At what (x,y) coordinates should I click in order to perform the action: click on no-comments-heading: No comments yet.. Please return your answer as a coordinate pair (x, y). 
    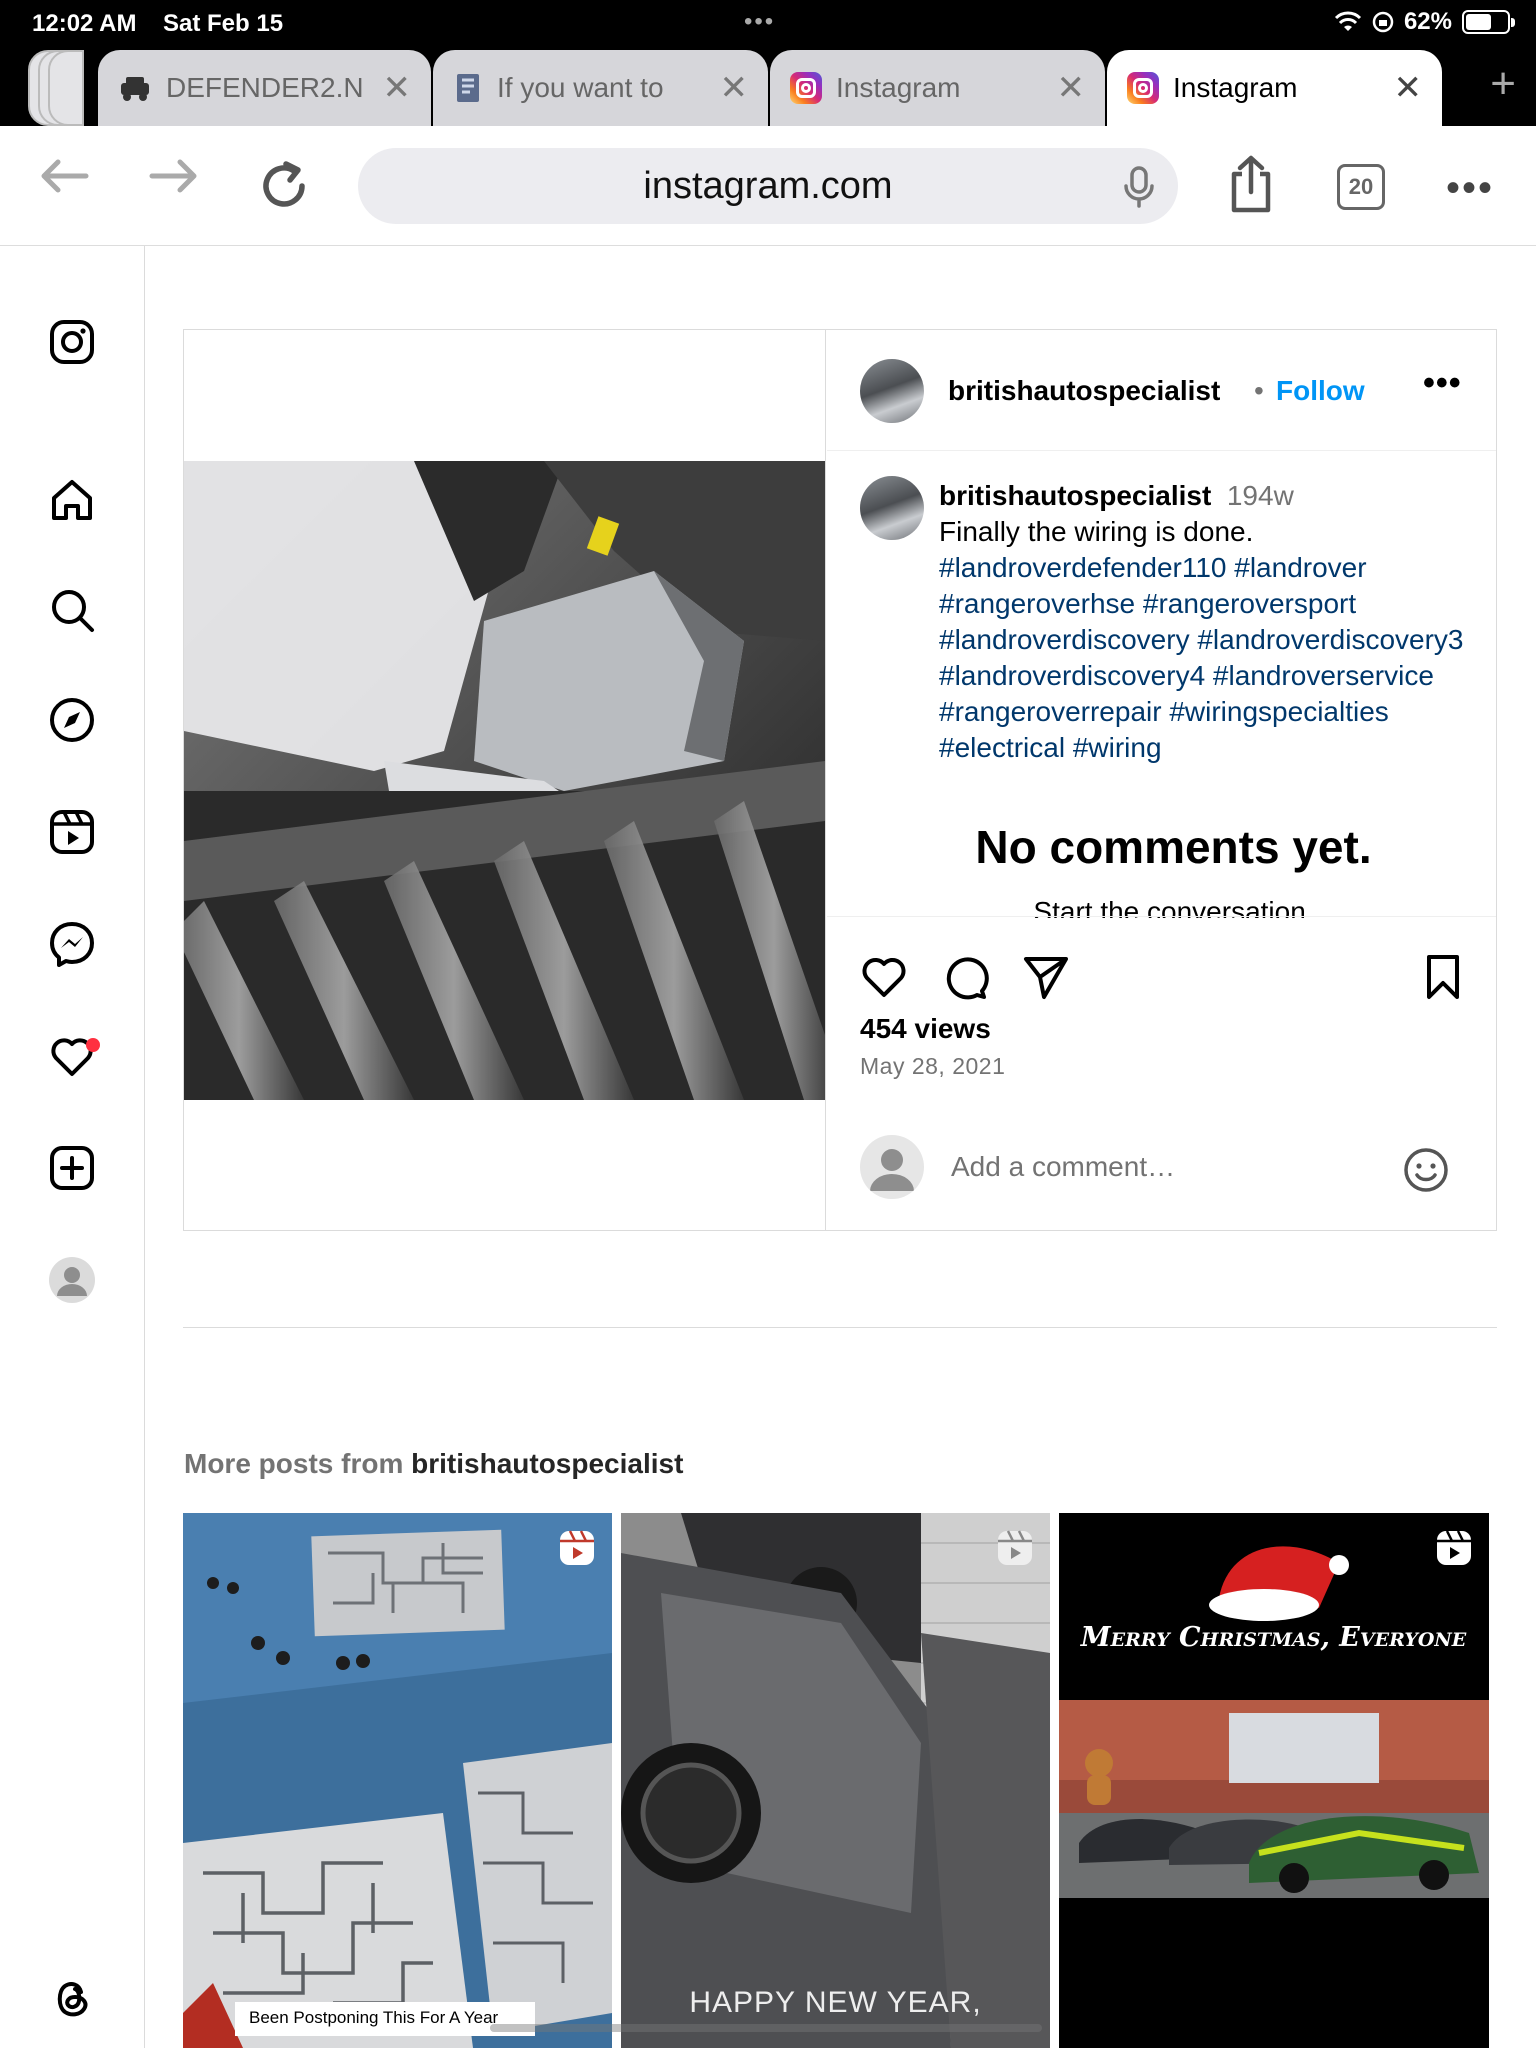
    Looking at the image, I should click on (1173, 847).